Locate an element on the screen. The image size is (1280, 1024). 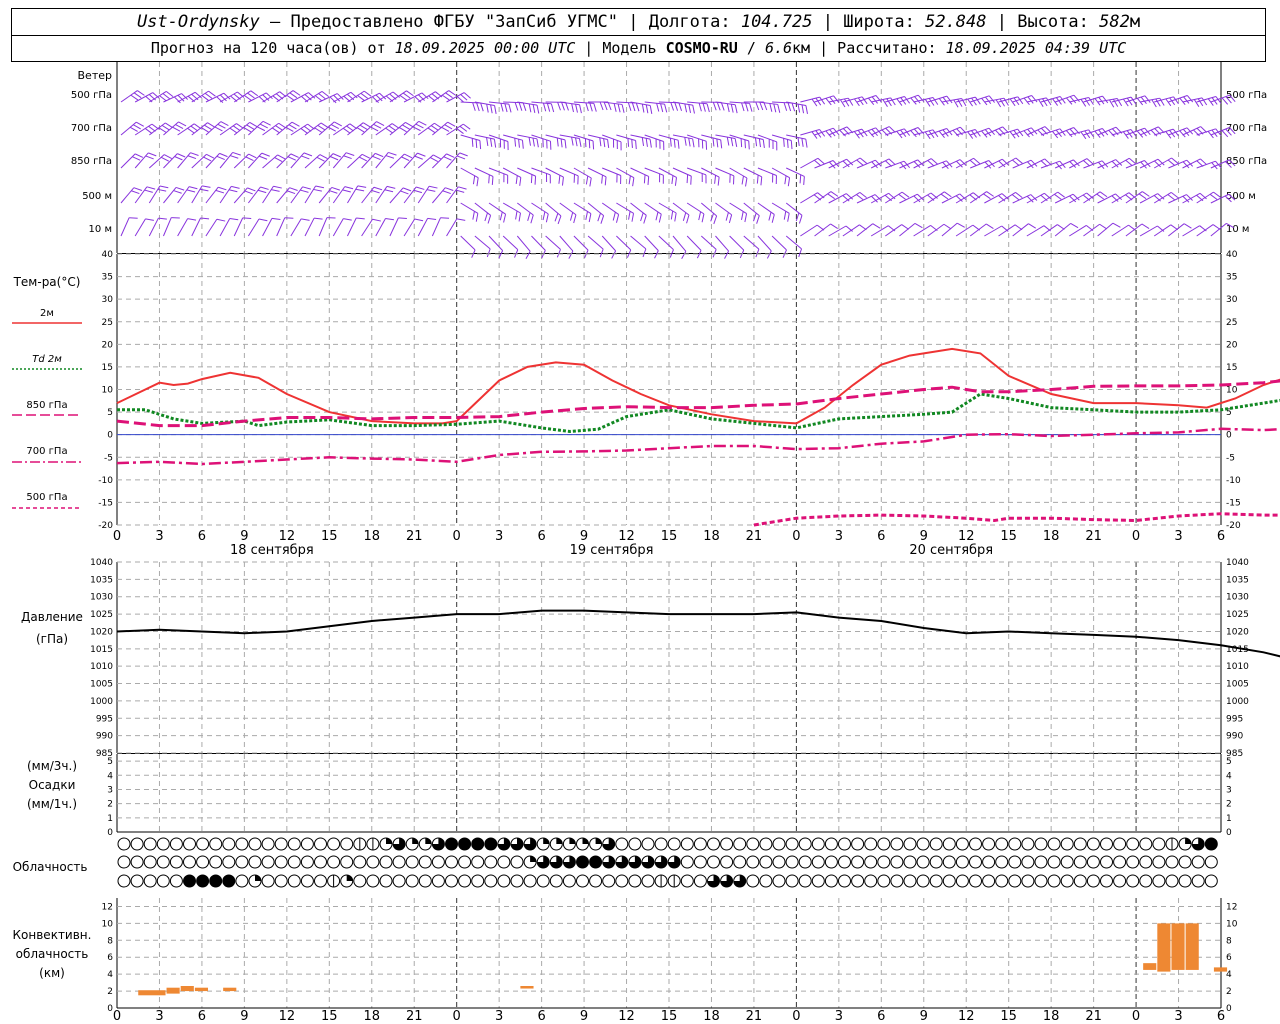
temp-tick-right: -20 is located at coordinates (1233, 526).